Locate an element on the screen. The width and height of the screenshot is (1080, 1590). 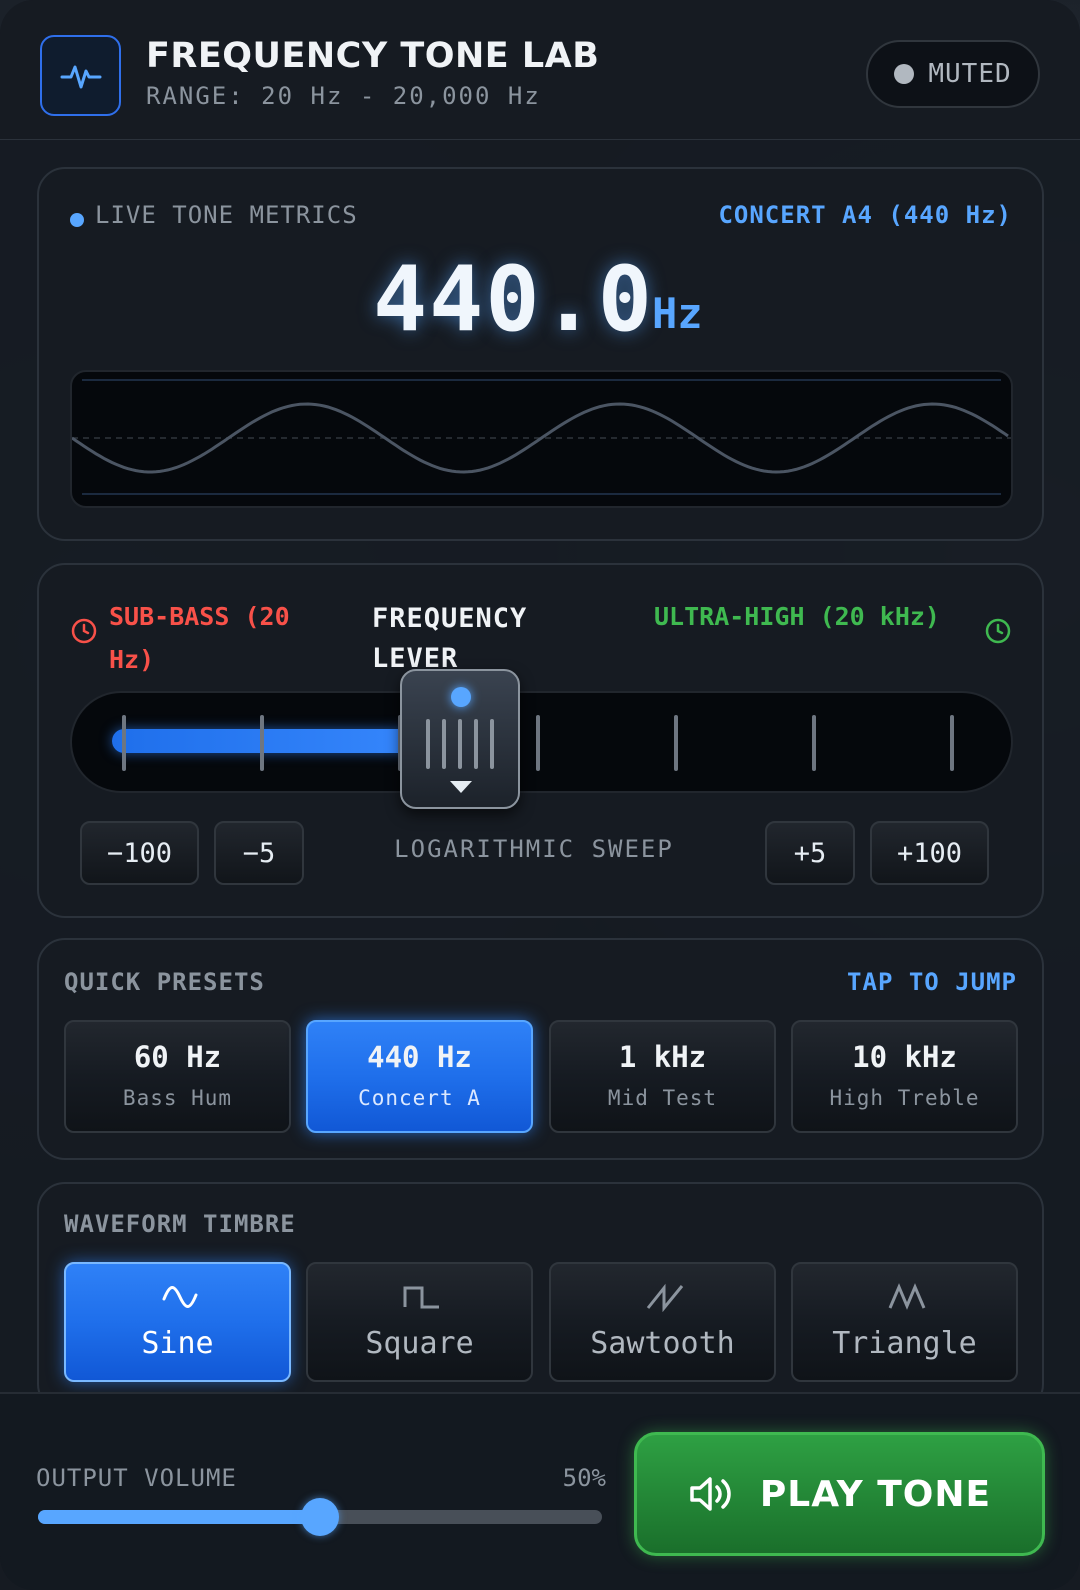
step-minus-100-button: −100 is located at coordinates (139, 853).